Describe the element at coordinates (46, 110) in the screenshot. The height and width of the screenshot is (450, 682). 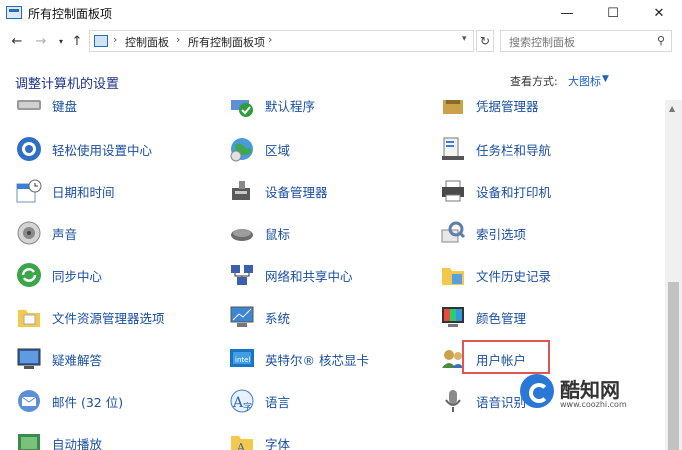
I see `item-keyboard: 键盘` at that location.